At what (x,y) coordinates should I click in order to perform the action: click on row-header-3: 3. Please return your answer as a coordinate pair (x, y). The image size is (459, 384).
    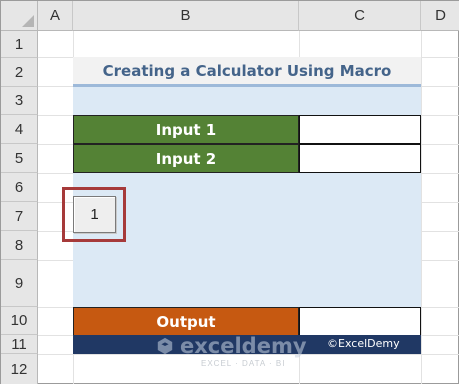
    Looking at the image, I should click on (19, 101).